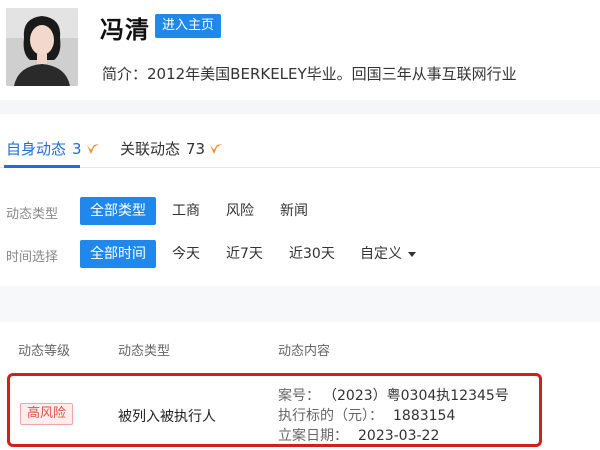 This screenshot has height=450, width=600. What do you see at coordinates (244, 254) in the screenshot?
I see `filter-time-7days: 近7天` at bounding box center [244, 254].